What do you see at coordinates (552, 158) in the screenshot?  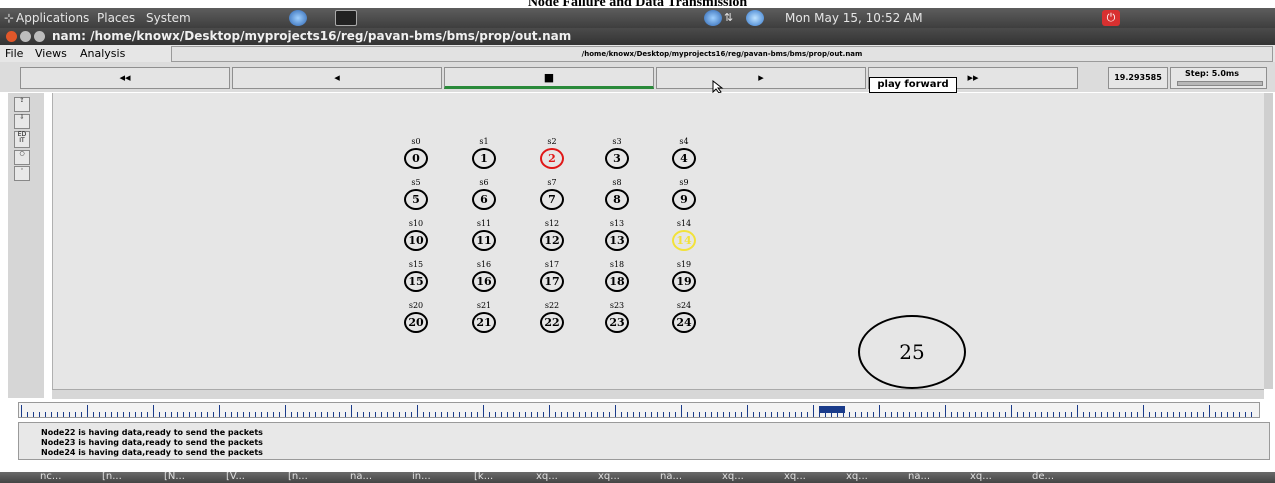 I see `network-node: 2` at bounding box center [552, 158].